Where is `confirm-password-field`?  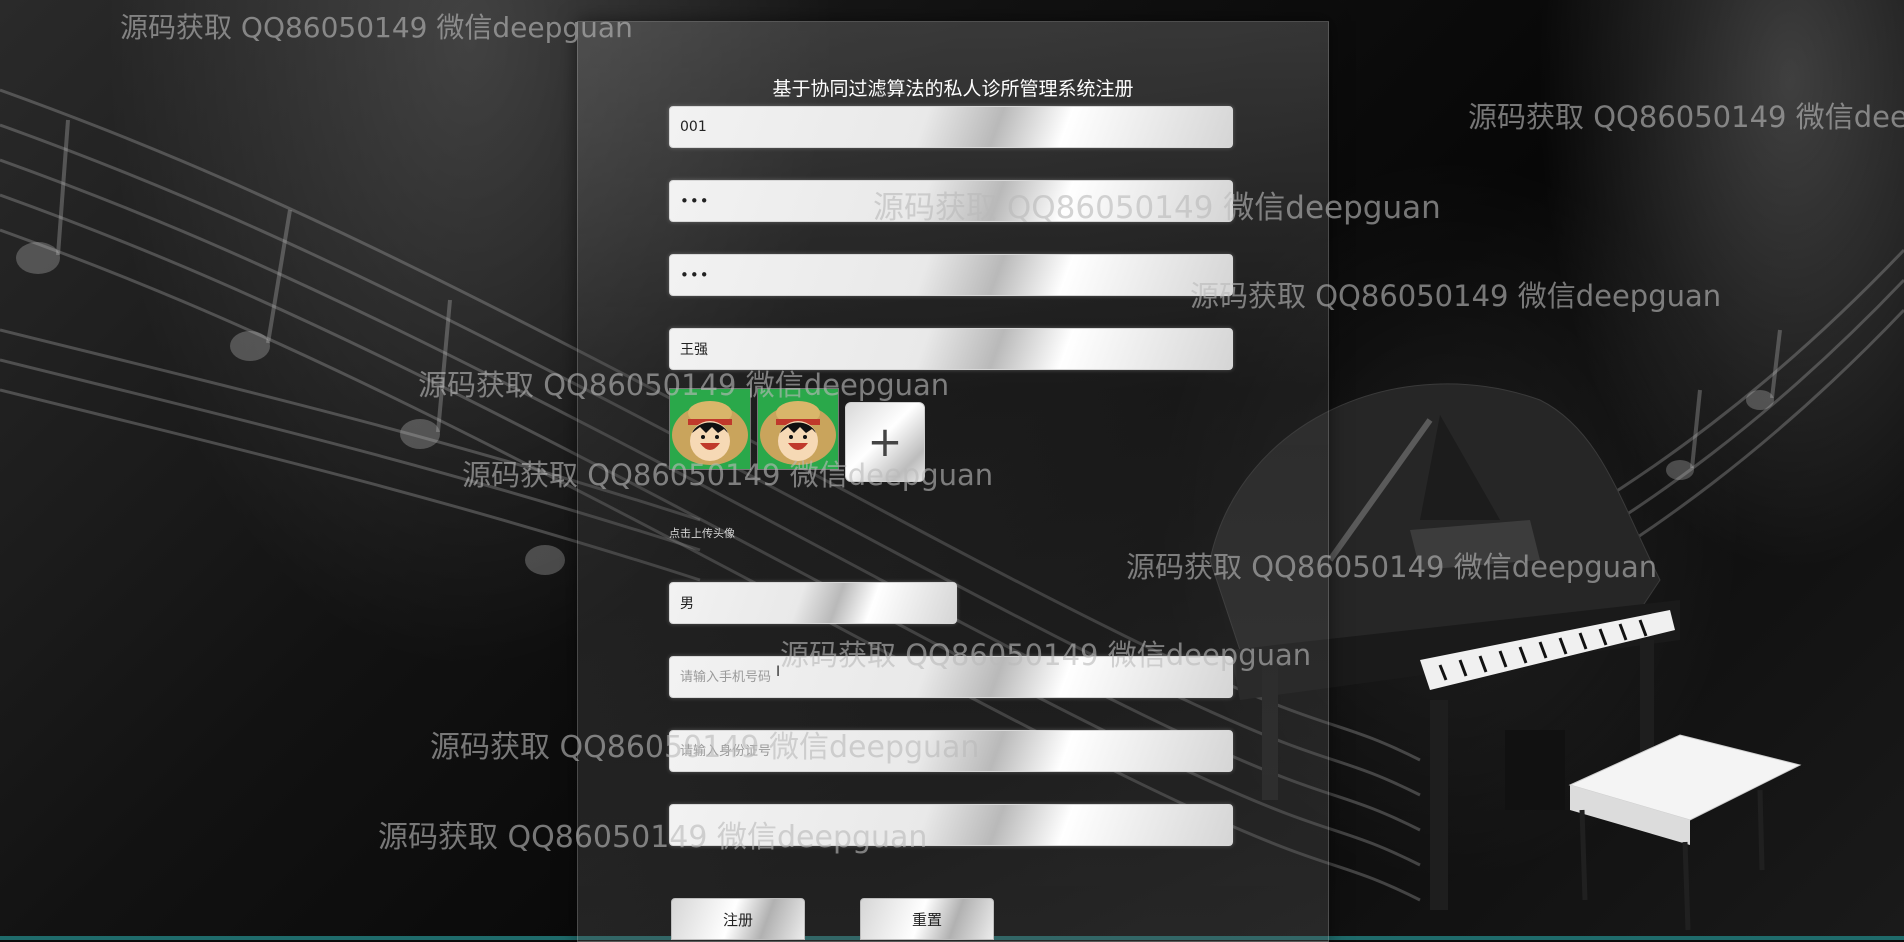 confirm-password-field is located at coordinates (951, 275).